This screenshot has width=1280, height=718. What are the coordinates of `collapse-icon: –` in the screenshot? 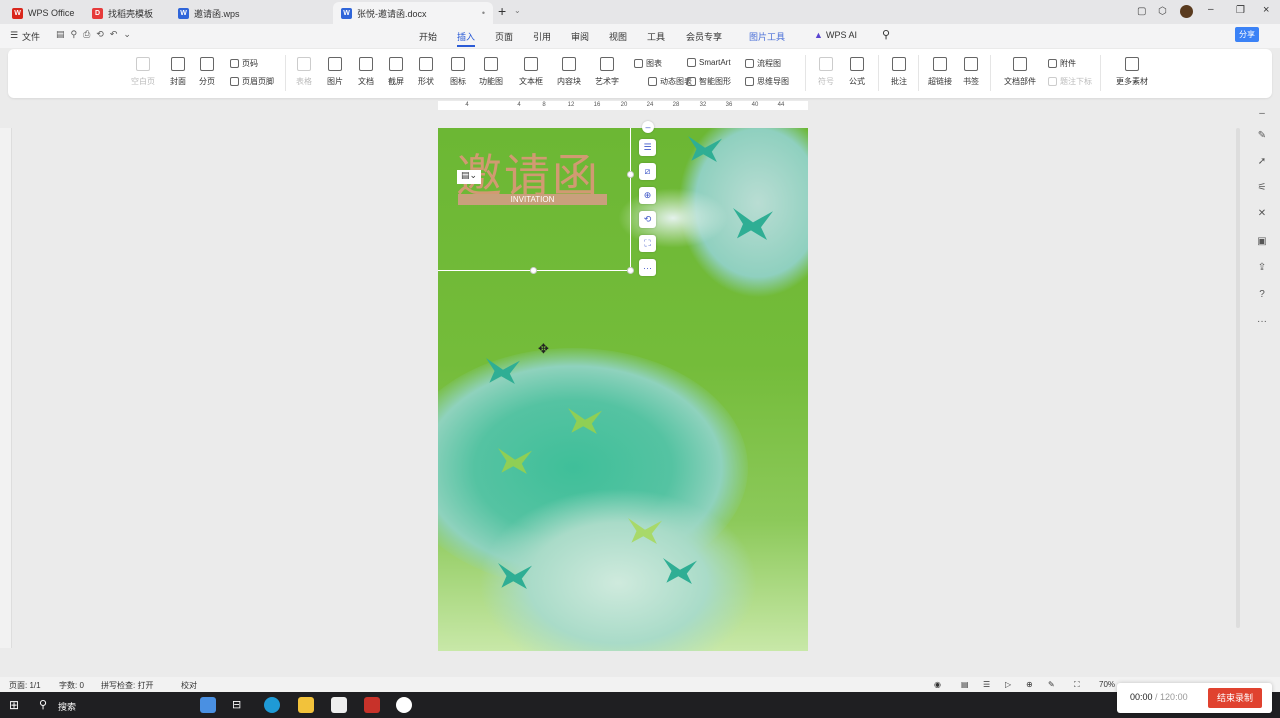 It's located at (648, 127).